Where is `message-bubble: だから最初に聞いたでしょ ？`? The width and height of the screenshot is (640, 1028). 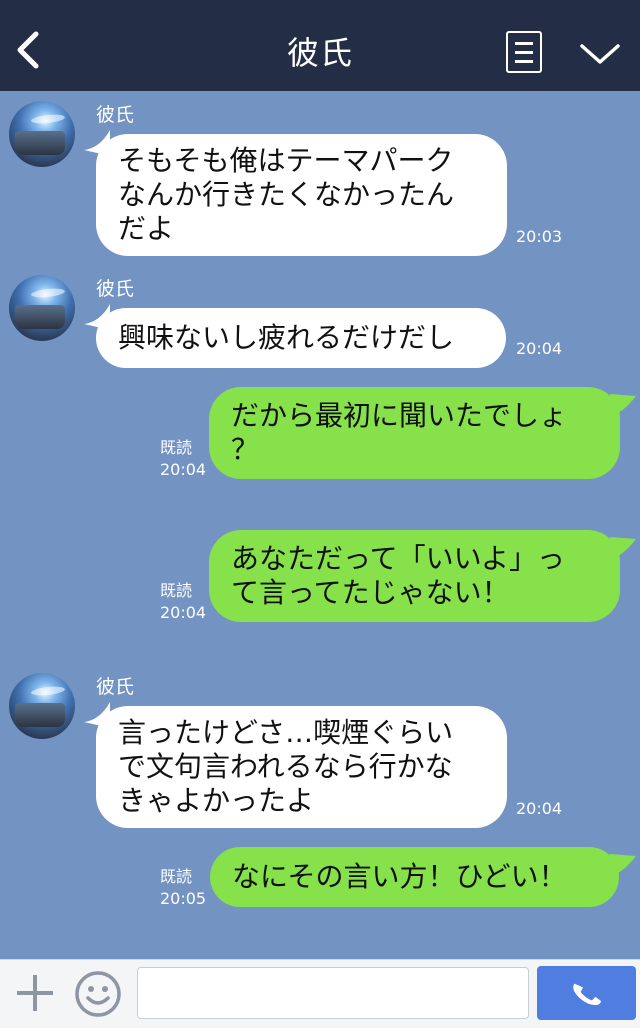 message-bubble: だから最初に聞いたでしょ ？ is located at coordinates (414, 433).